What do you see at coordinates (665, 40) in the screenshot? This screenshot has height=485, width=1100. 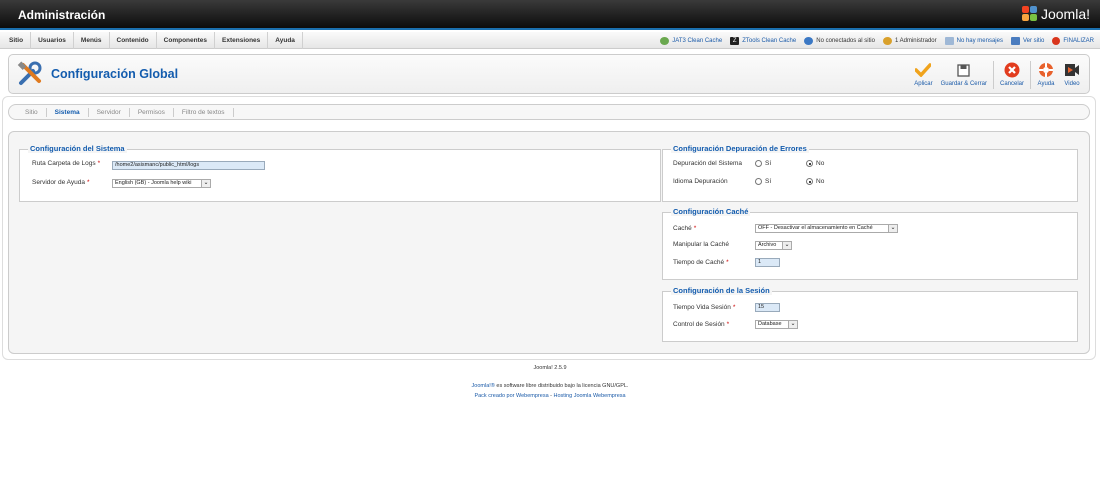 I see `recycle-icon` at bounding box center [665, 40].